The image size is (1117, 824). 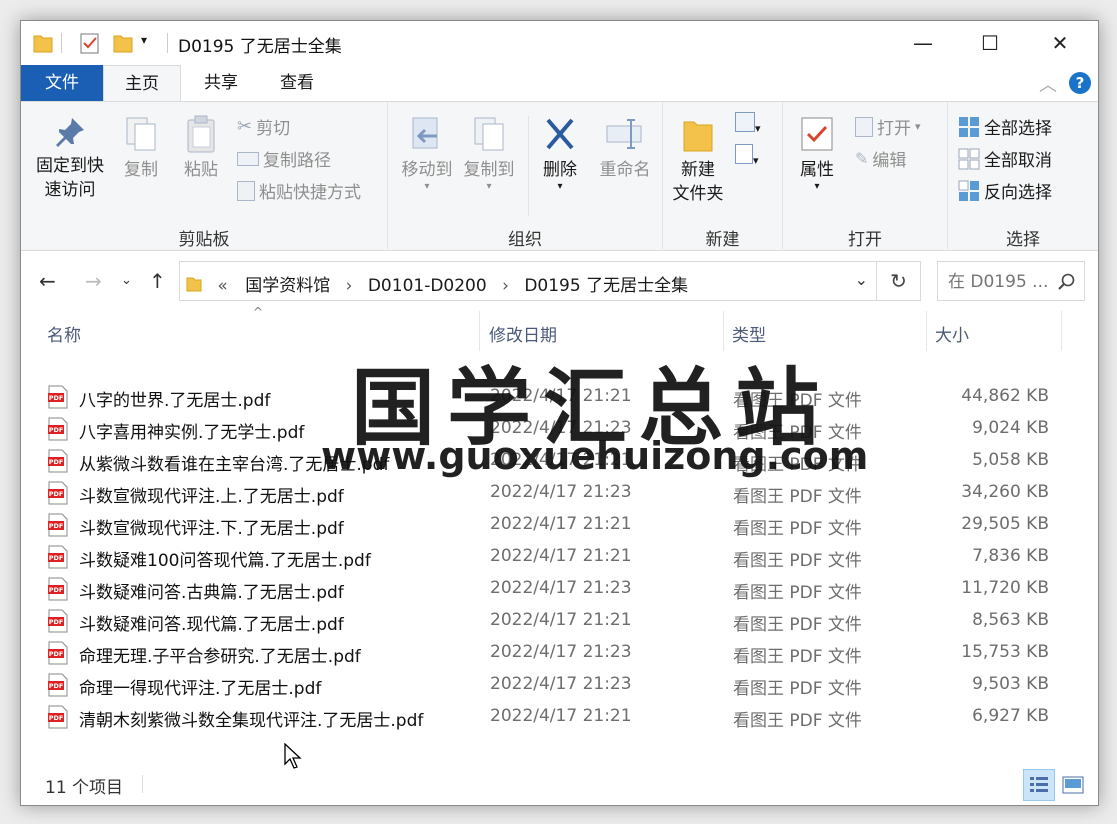 What do you see at coordinates (817, 153) in the screenshot?
I see `properties-button: 属性 ▾` at bounding box center [817, 153].